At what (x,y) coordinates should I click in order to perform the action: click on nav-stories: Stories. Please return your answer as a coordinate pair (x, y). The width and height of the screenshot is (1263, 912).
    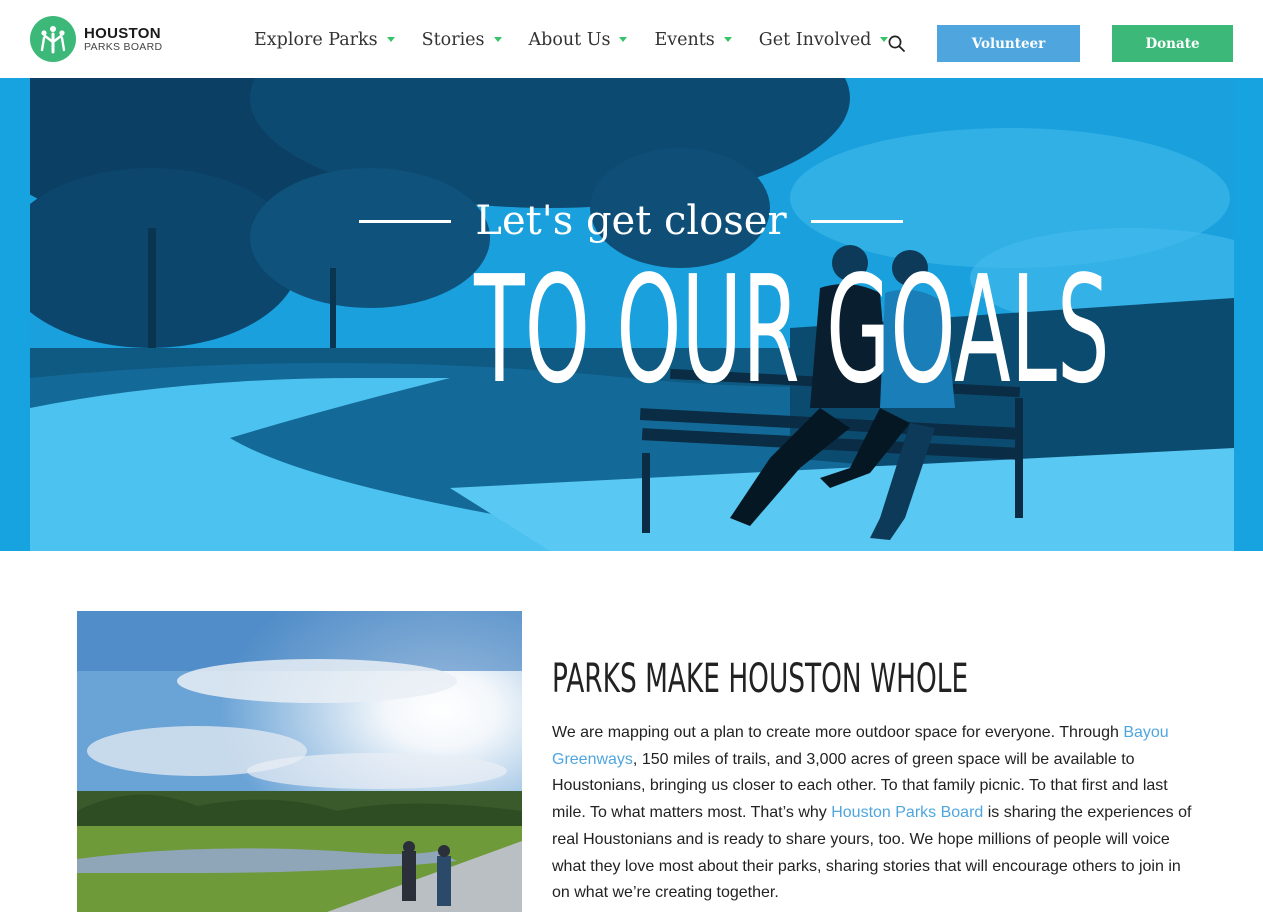
    Looking at the image, I should click on (462, 40).